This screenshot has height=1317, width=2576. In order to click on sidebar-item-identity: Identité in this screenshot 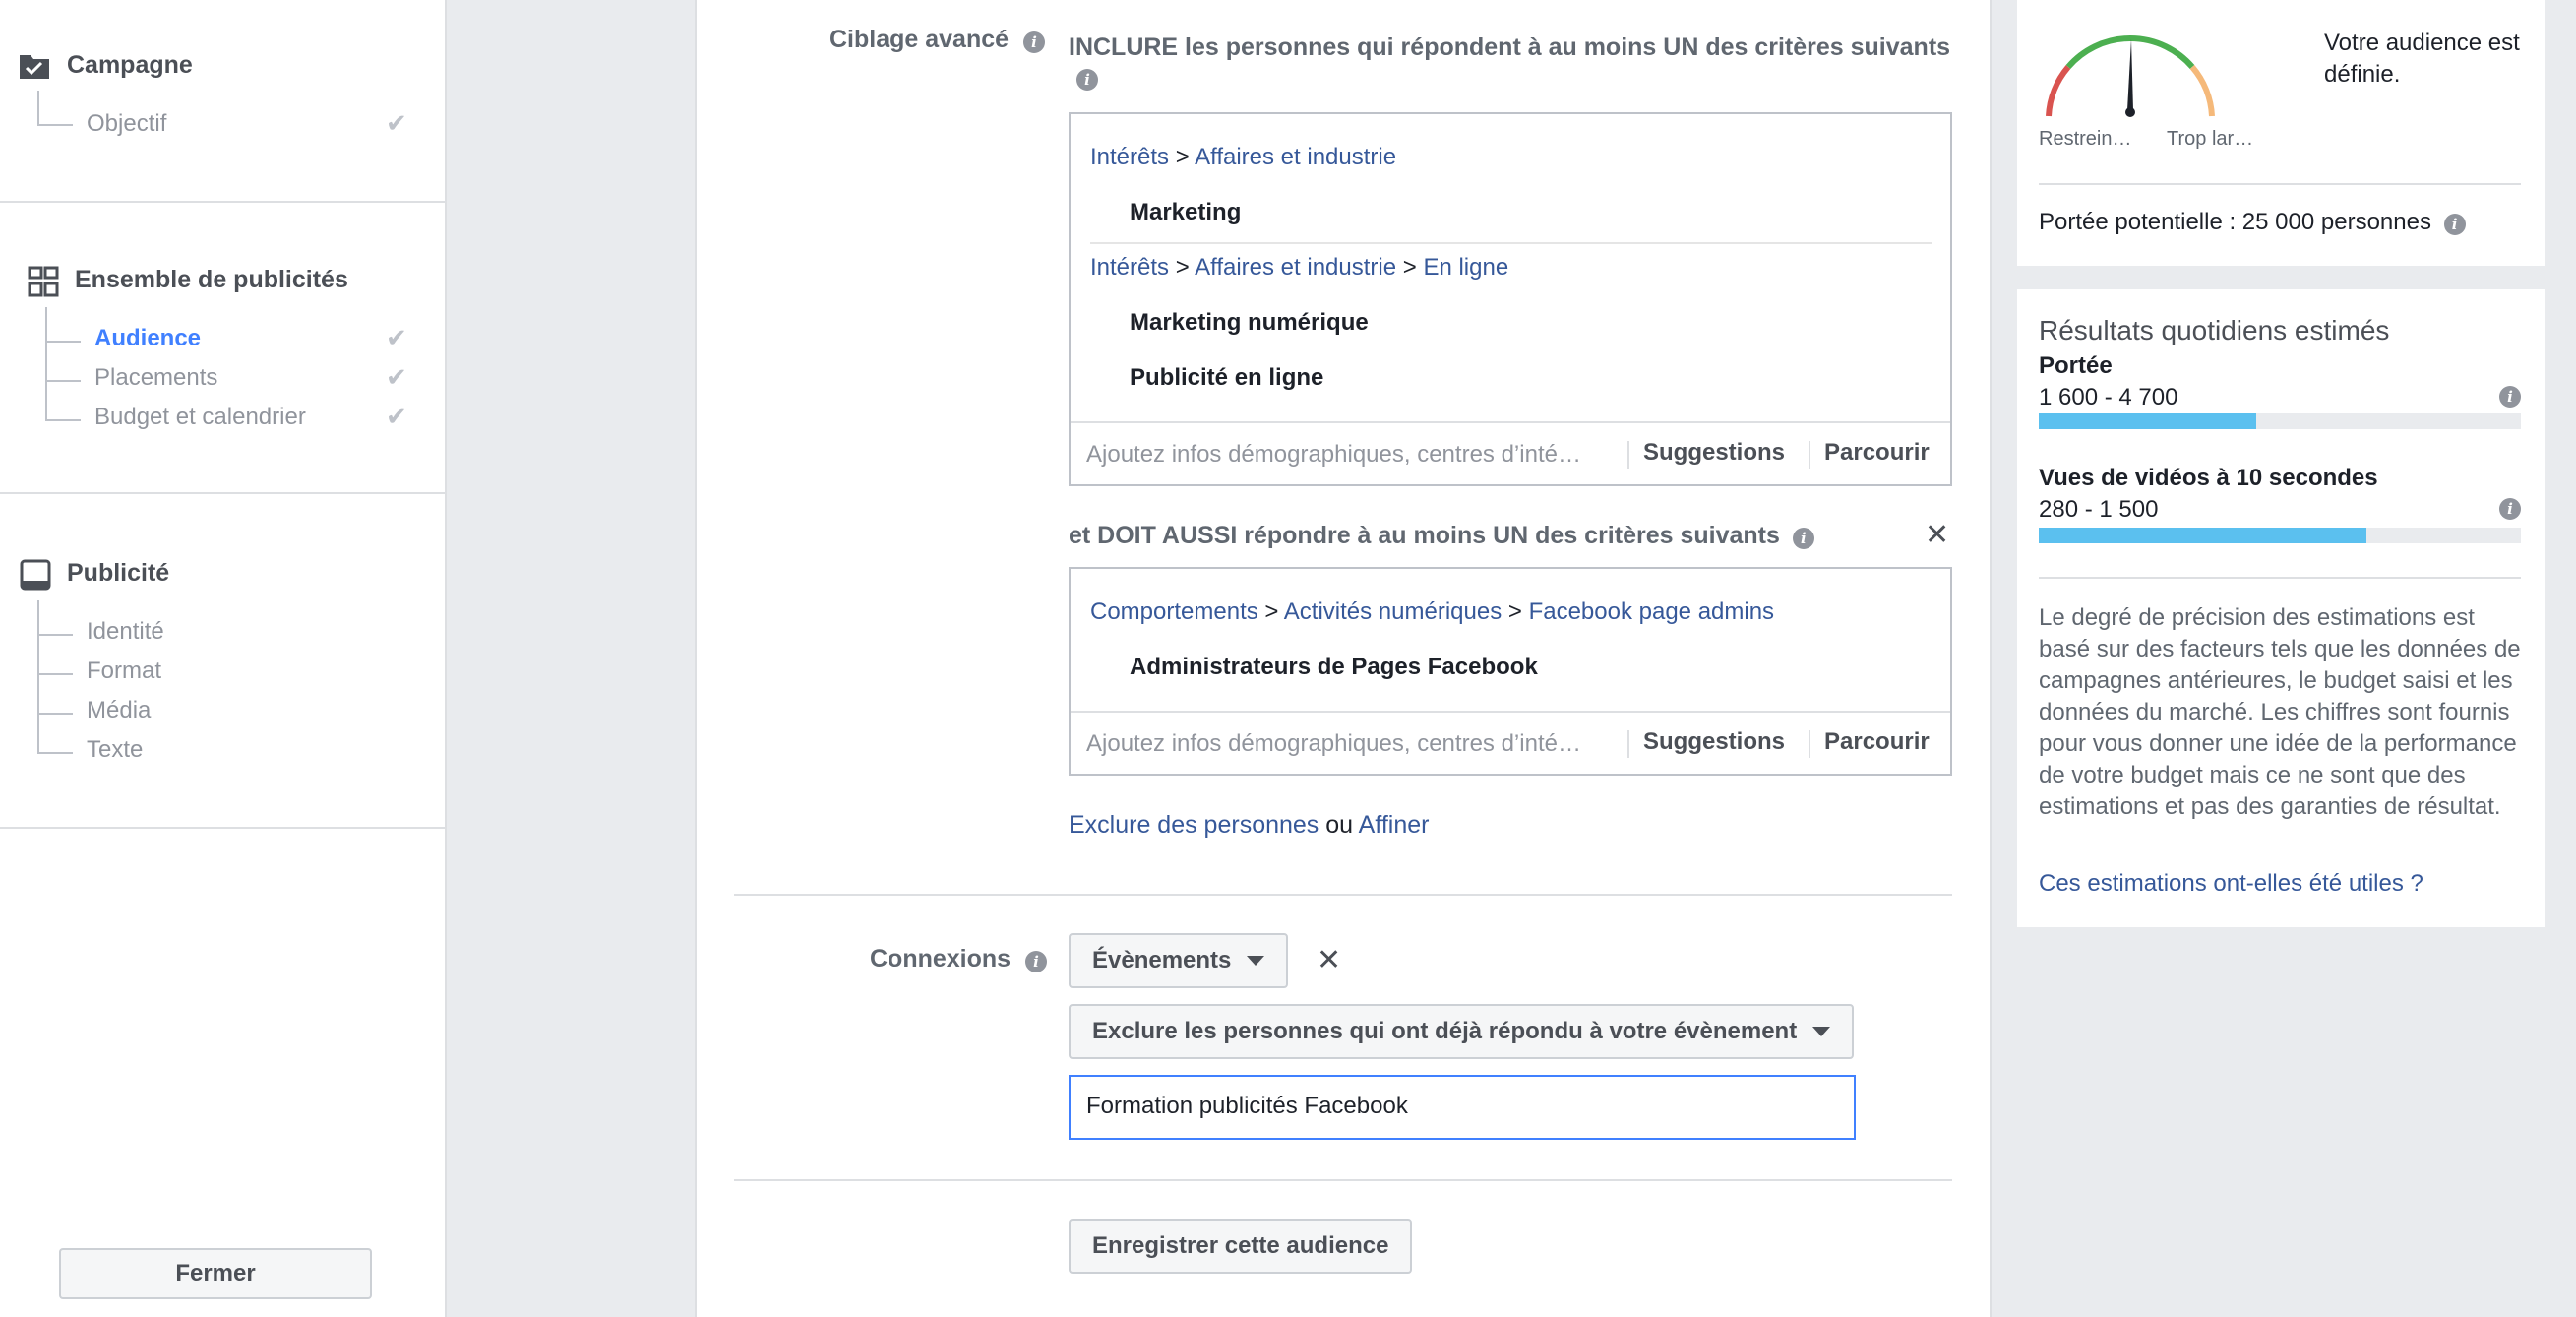, I will do `click(125, 632)`.